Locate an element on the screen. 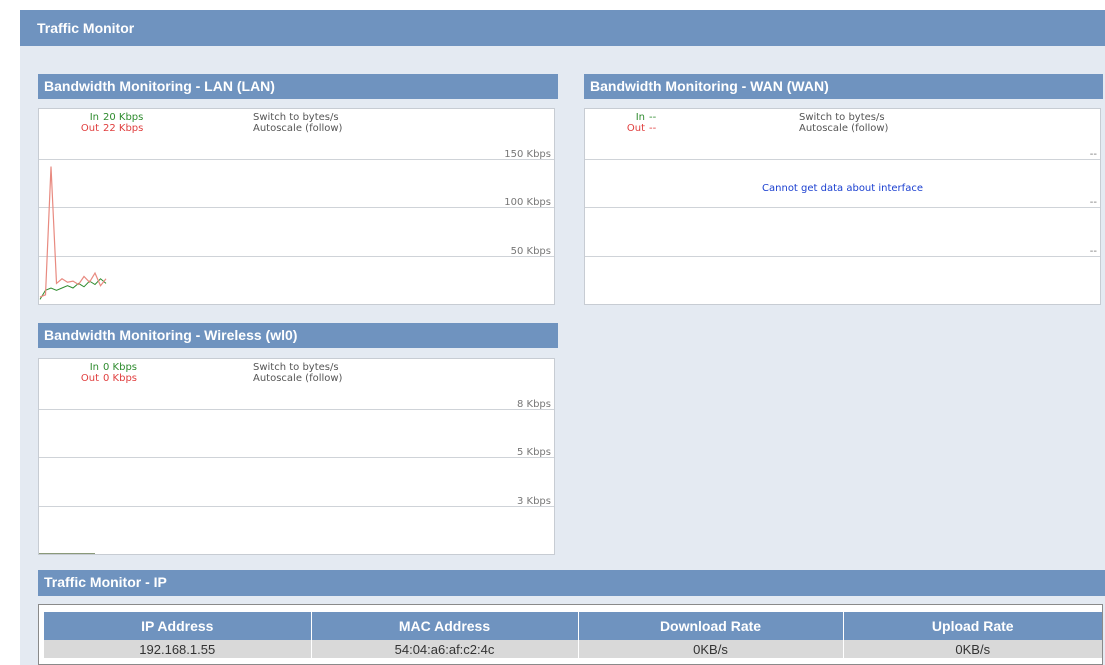 This screenshot has width=1105, height=665. wan-out-label: Out is located at coordinates (635, 128).